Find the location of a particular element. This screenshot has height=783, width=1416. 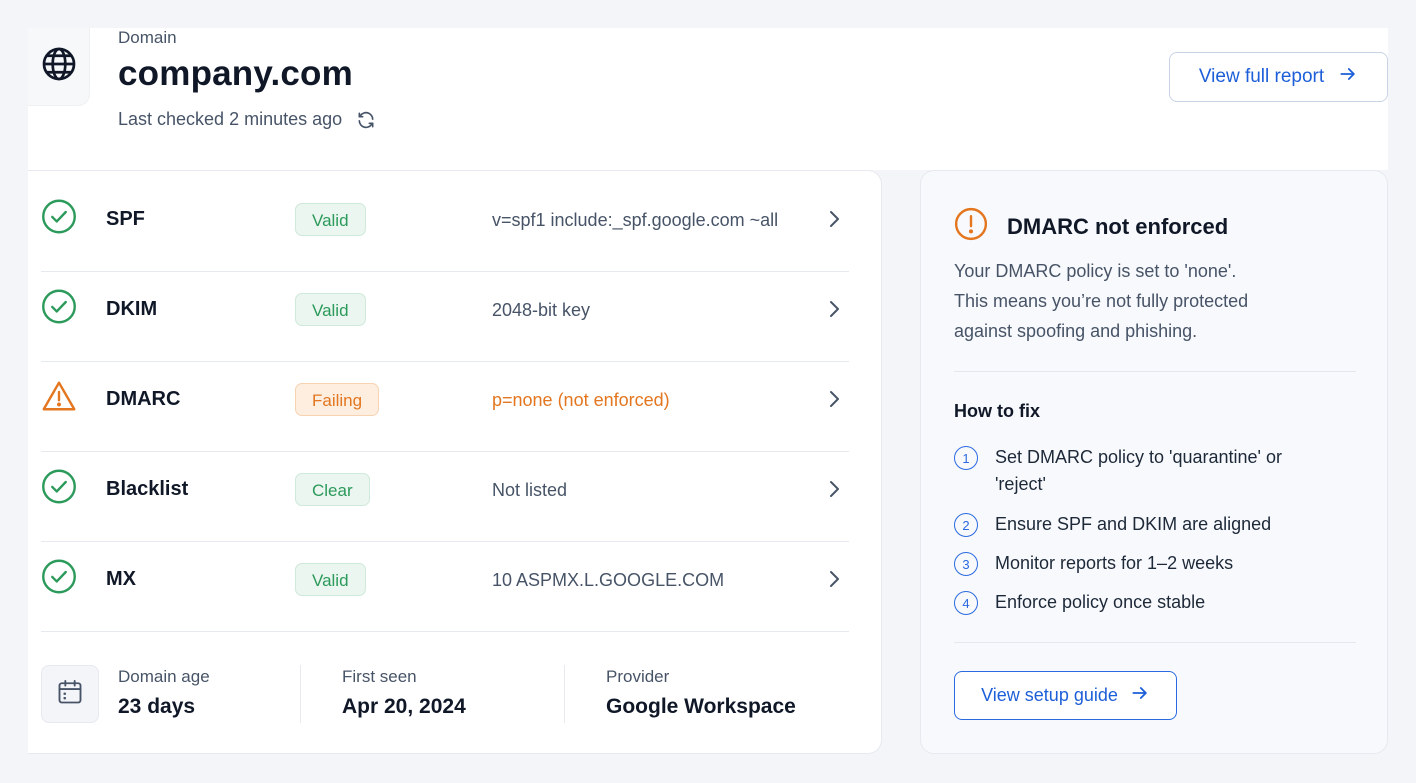

last-checked: Last checked 2 minutes ago is located at coordinates (247, 119).